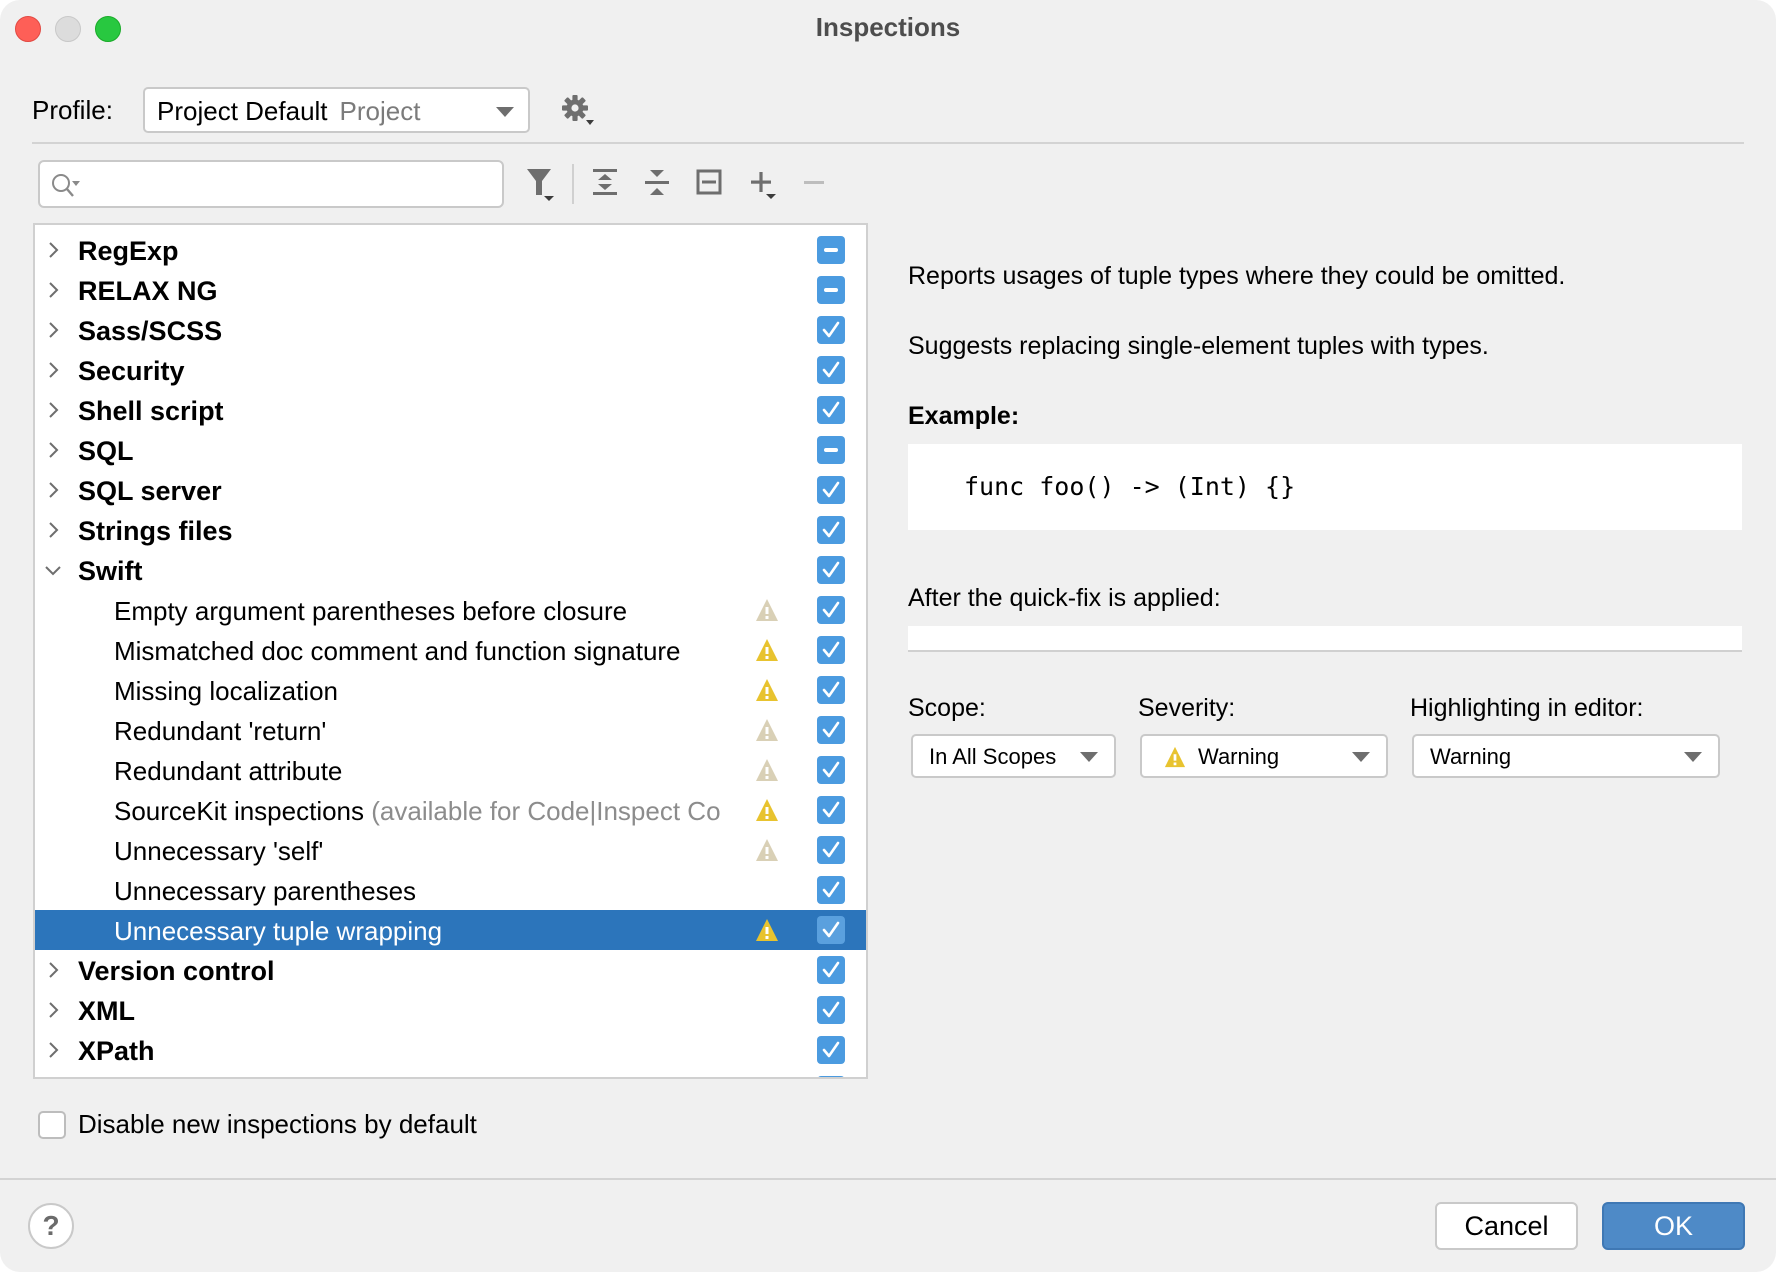 Image resolution: width=1776 pixels, height=1272 pixels. Describe the element at coordinates (155, 531) in the screenshot. I see `inspection-name: Strings files` at that location.